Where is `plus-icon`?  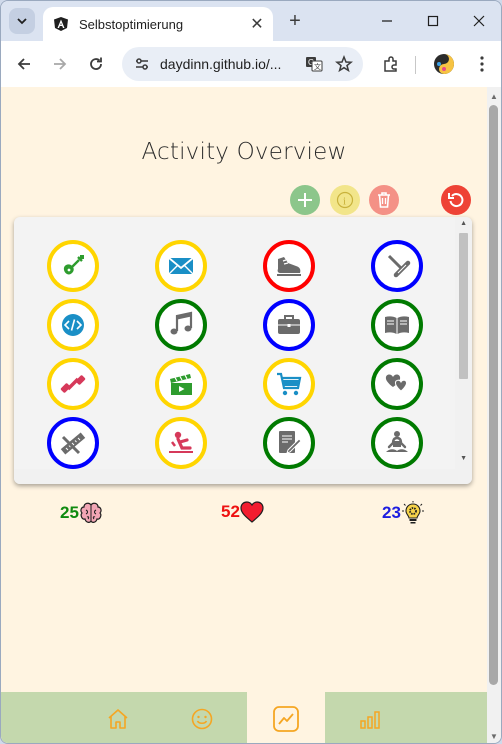 plus-icon is located at coordinates (305, 200).